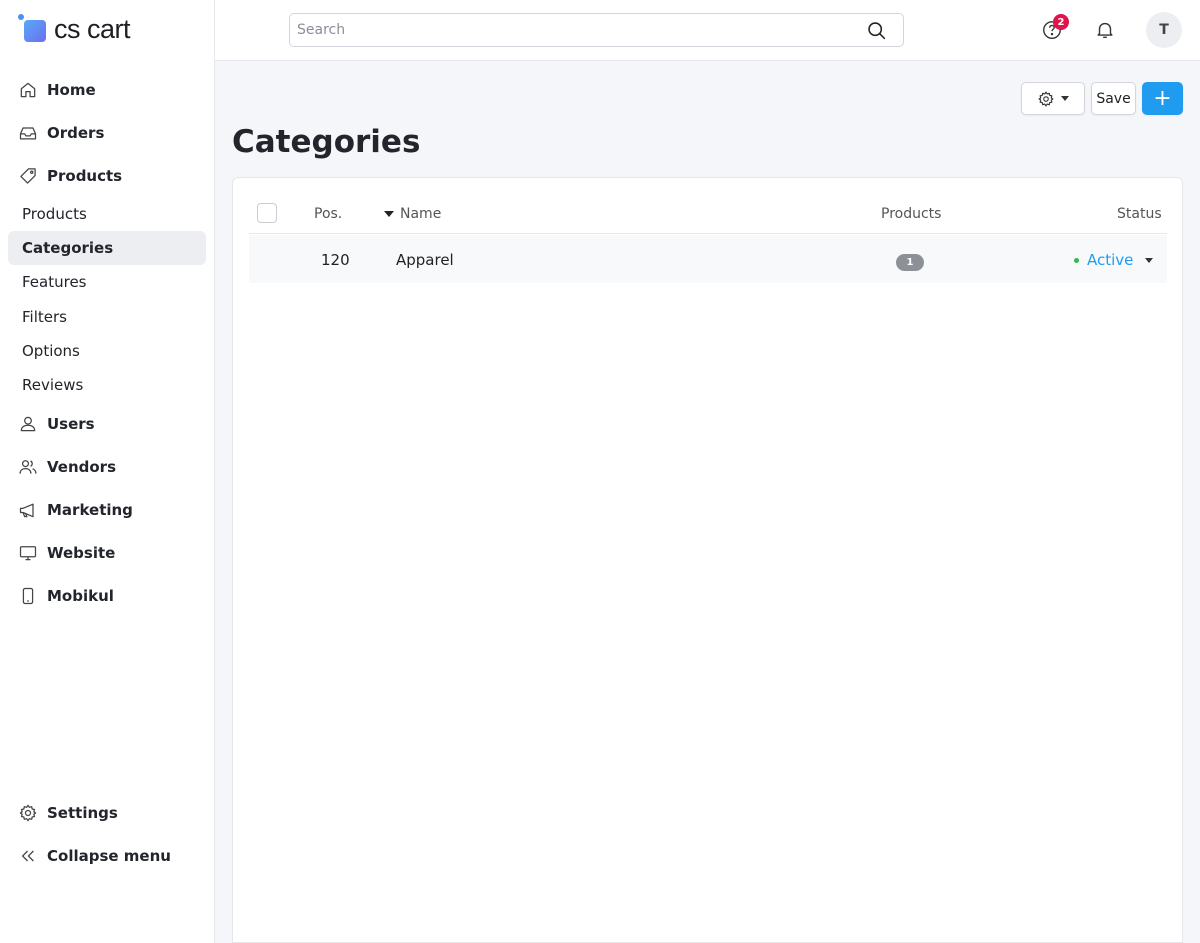 This screenshot has width=1200, height=943. Describe the element at coordinates (92, 28) in the screenshot. I see `logo-text: cs cart` at that location.